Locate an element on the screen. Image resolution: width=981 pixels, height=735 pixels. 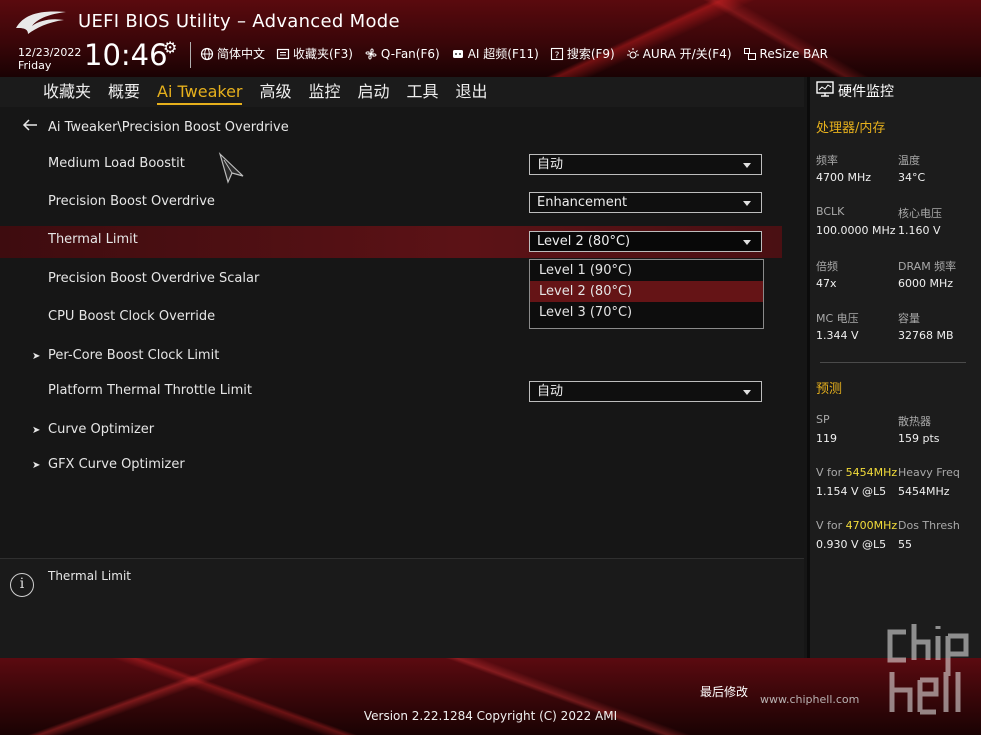
tab-tool: 工具 is located at coordinates (428, 92).